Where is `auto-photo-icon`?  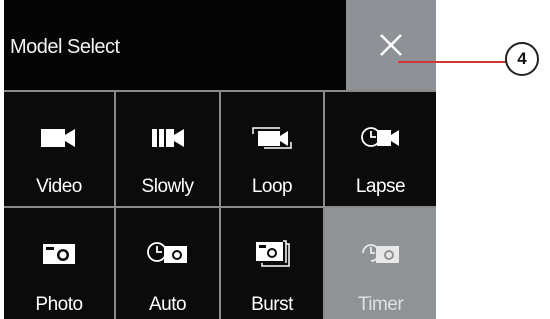
auto-photo-icon is located at coordinates (166, 252).